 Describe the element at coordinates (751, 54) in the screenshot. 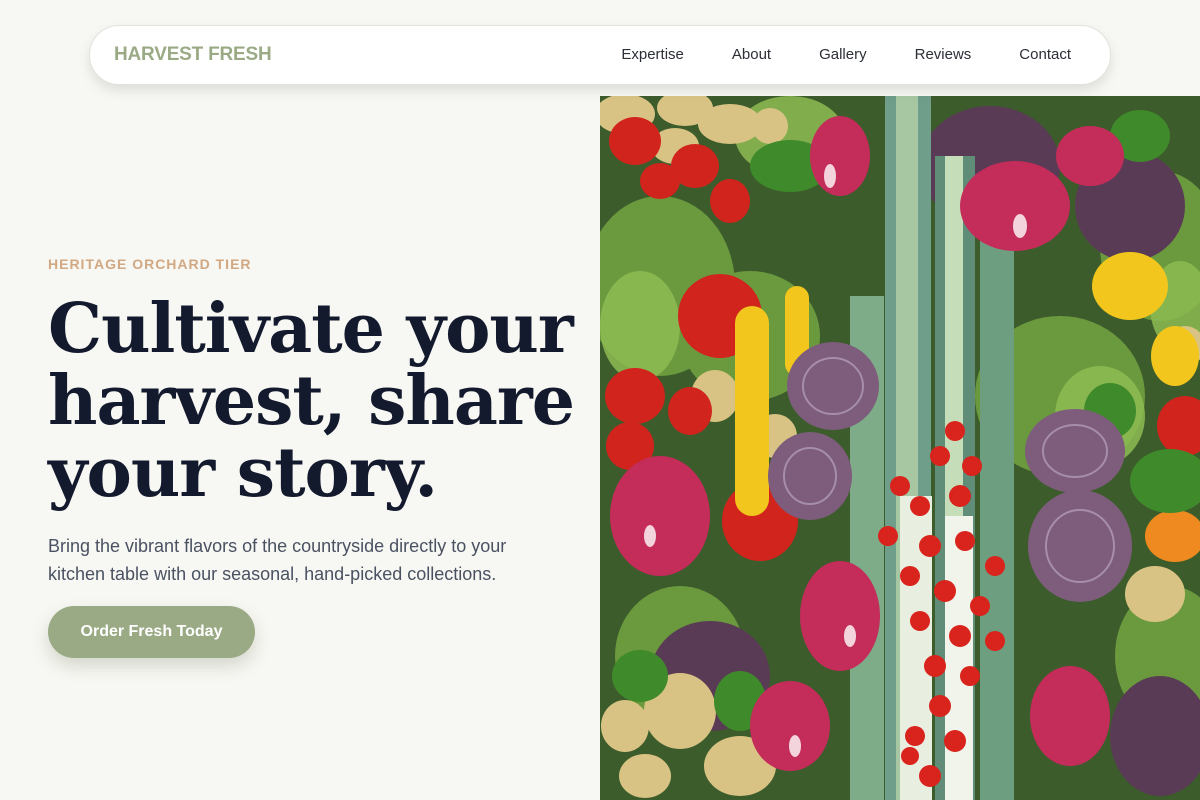

I see `nav-link-about: About` at that location.